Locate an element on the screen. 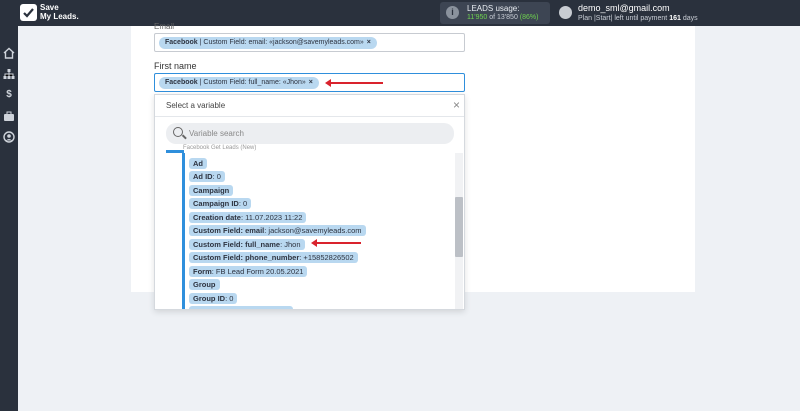 Image resolution: width=800 pixels, height=411 pixels. brand-name: Save My Leads. is located at coordinates (59, 12).